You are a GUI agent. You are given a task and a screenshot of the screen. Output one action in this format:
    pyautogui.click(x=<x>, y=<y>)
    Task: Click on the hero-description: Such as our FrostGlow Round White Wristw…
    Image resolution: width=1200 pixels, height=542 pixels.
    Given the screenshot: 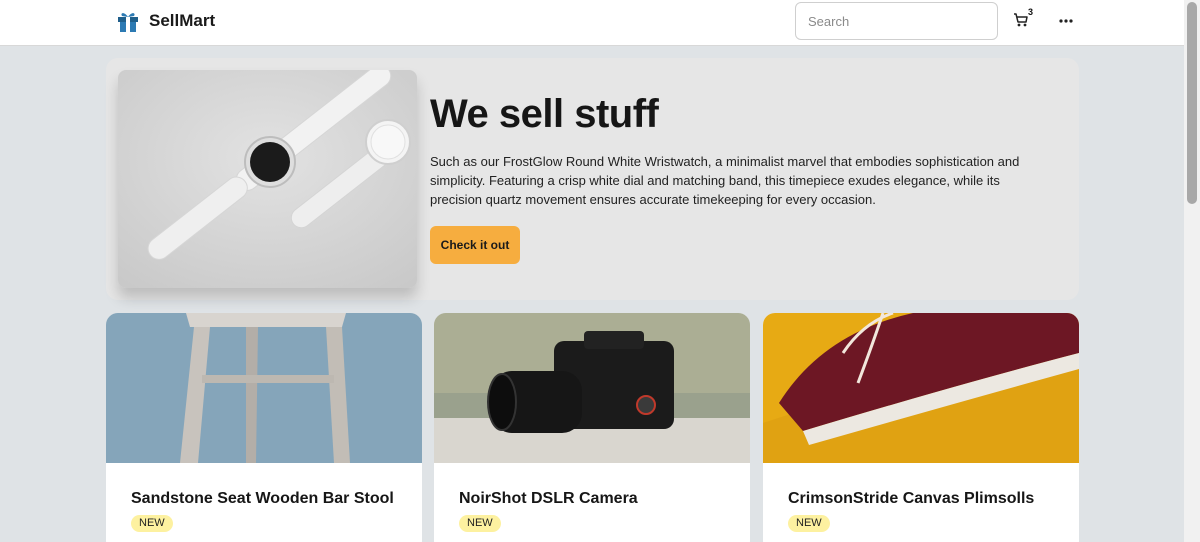 What is the action you would take?
    pyautogui.click(x=725, y=180)
    